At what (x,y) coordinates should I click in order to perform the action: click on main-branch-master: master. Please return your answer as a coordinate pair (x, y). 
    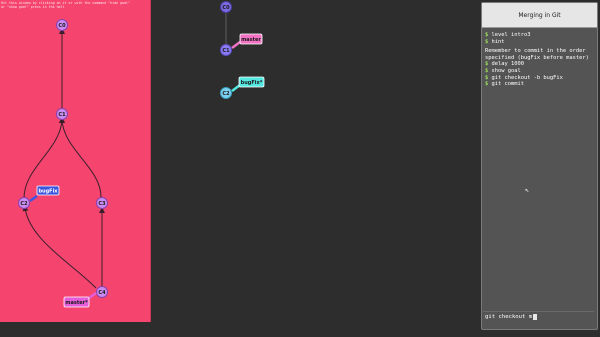
    Looking at the image, I should click on (247, 41).